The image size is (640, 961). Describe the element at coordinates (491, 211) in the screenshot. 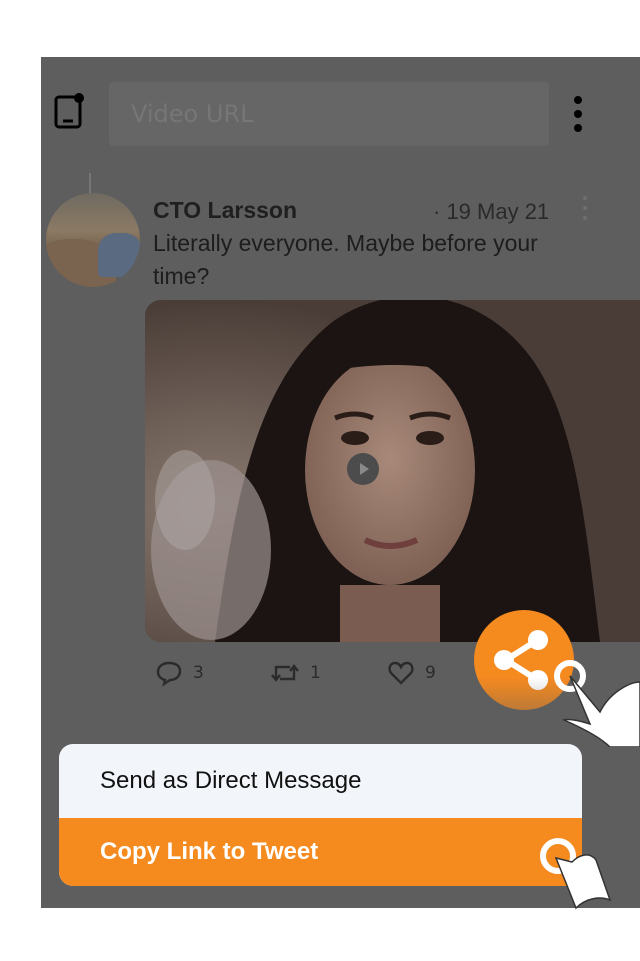

I see `tweet-date: · 19 May 21` at that location.